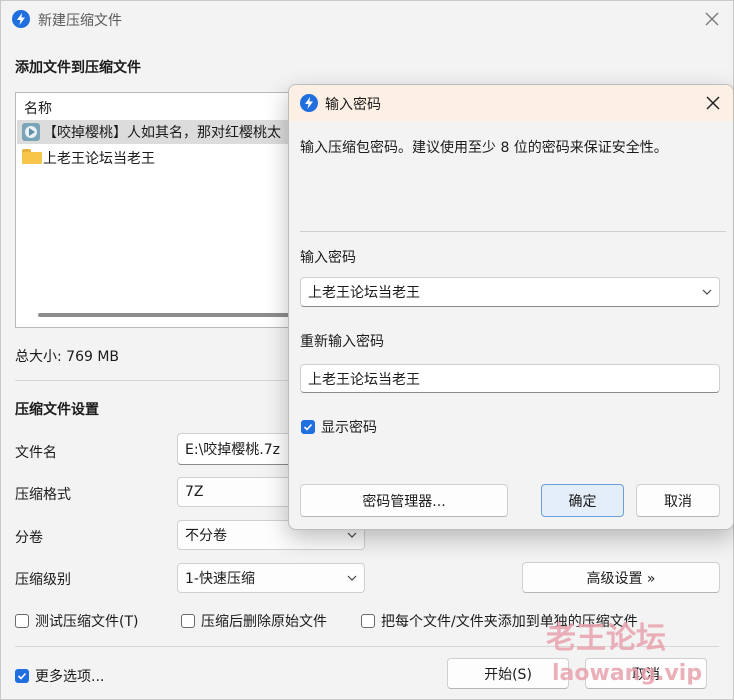 The width and height of the screenshot is (734, 700). What do you see at coordinates (38, 108) in the screenshot?
I see `column-header-name: 名称` at bounding box center [38, 108].